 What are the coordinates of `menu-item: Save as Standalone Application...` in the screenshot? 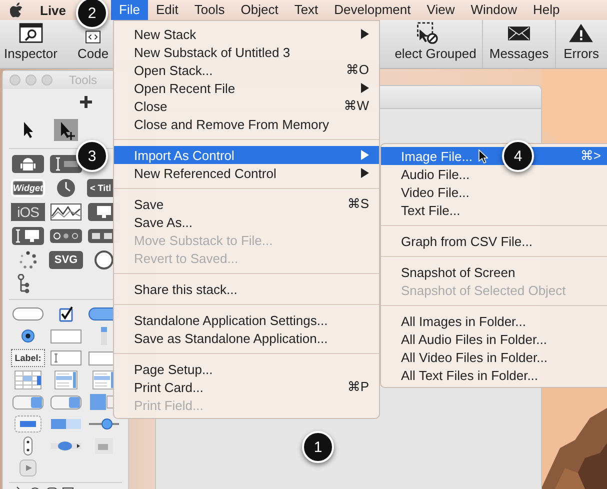 It's located at (246, 338).